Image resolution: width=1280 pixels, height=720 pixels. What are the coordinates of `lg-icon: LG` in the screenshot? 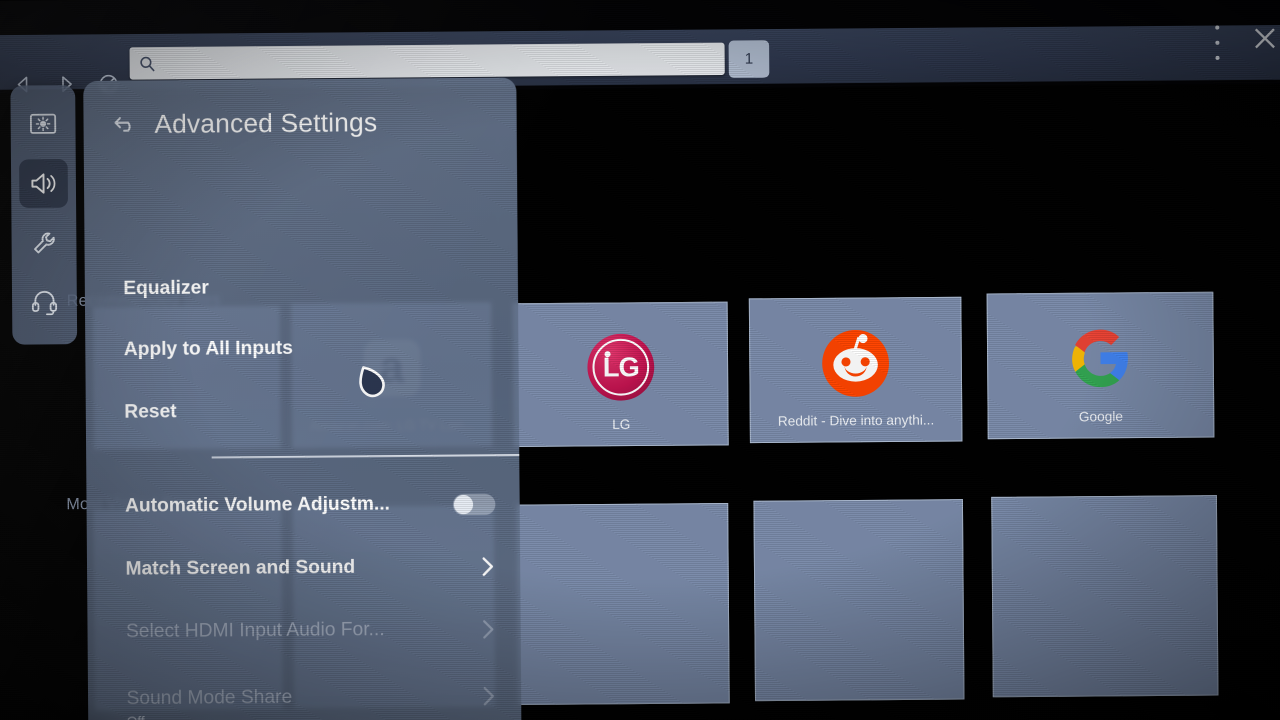 It's located at (621, 367).